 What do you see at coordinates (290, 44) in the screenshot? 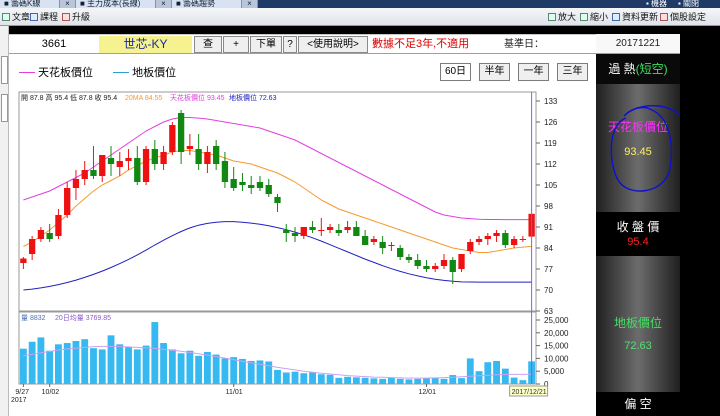
I see `help-button: ?` at bounding box center [290, 44].